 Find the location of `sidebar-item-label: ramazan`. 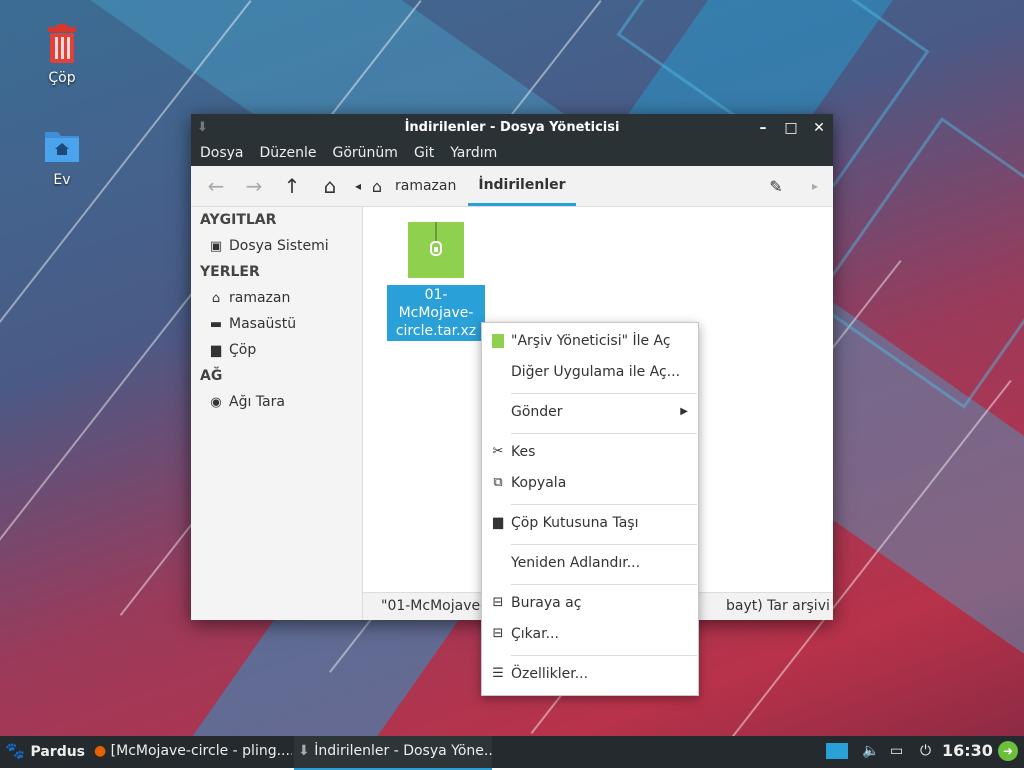

sidebar-item-label: ramazan is located at coordinates (260, 298).